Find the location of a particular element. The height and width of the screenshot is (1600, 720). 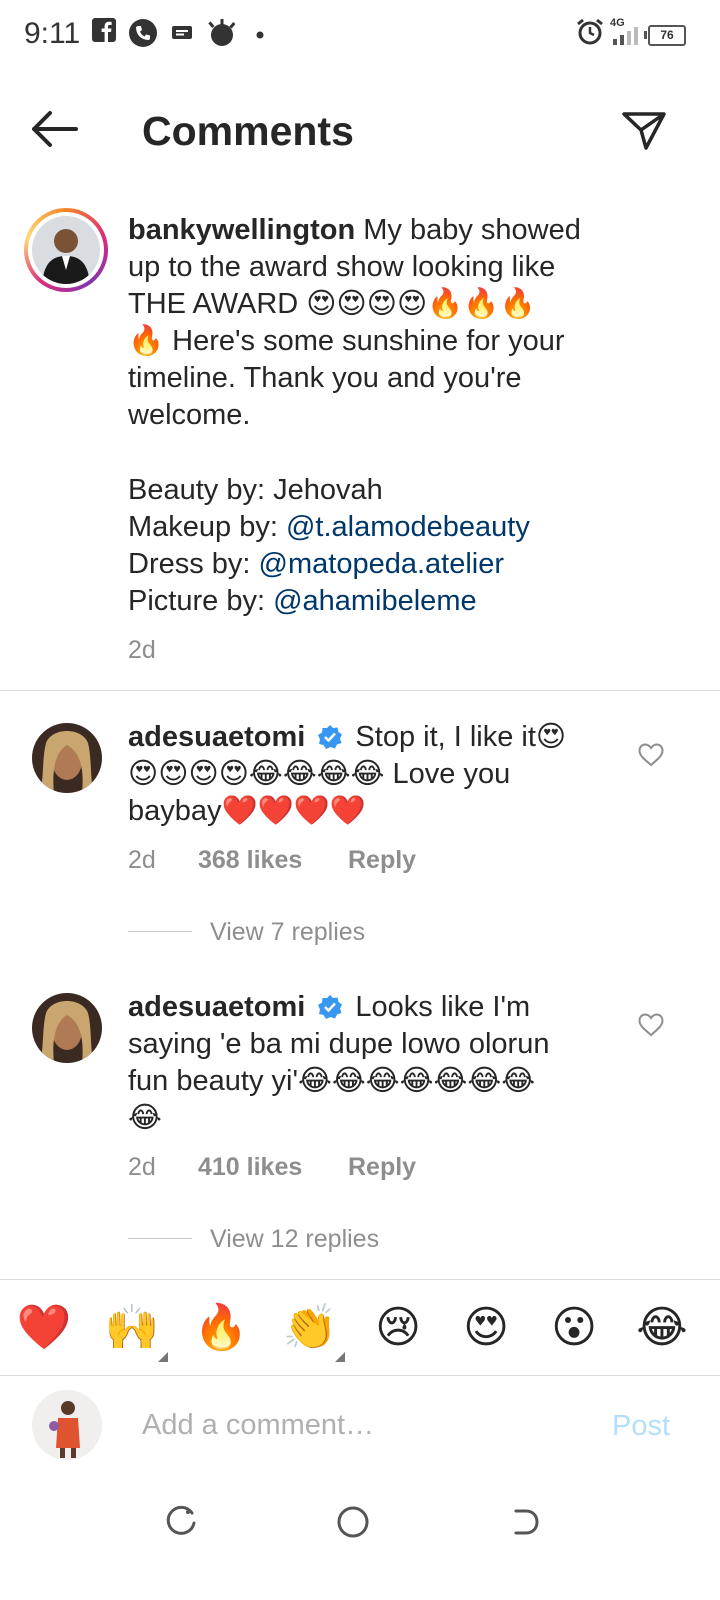

comment-1-line-3: baybay❤️❤️❤️❤️ is located at coordinates (247, 811).